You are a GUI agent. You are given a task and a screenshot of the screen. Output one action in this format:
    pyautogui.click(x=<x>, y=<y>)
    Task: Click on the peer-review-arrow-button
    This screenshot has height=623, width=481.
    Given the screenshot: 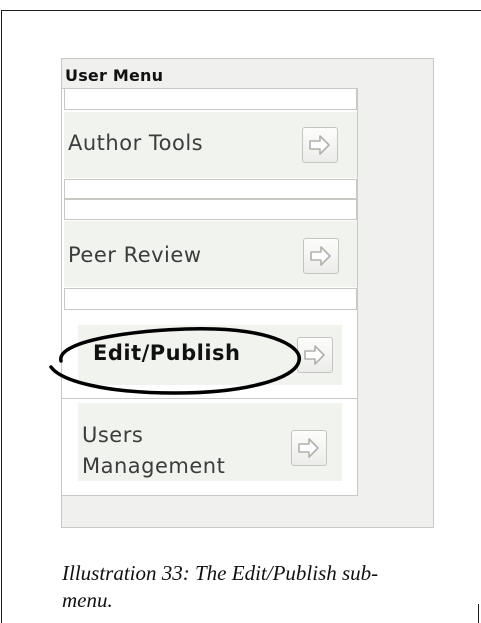 What is the action you would take?
    pyautogui.click(x=321, y=256)
    